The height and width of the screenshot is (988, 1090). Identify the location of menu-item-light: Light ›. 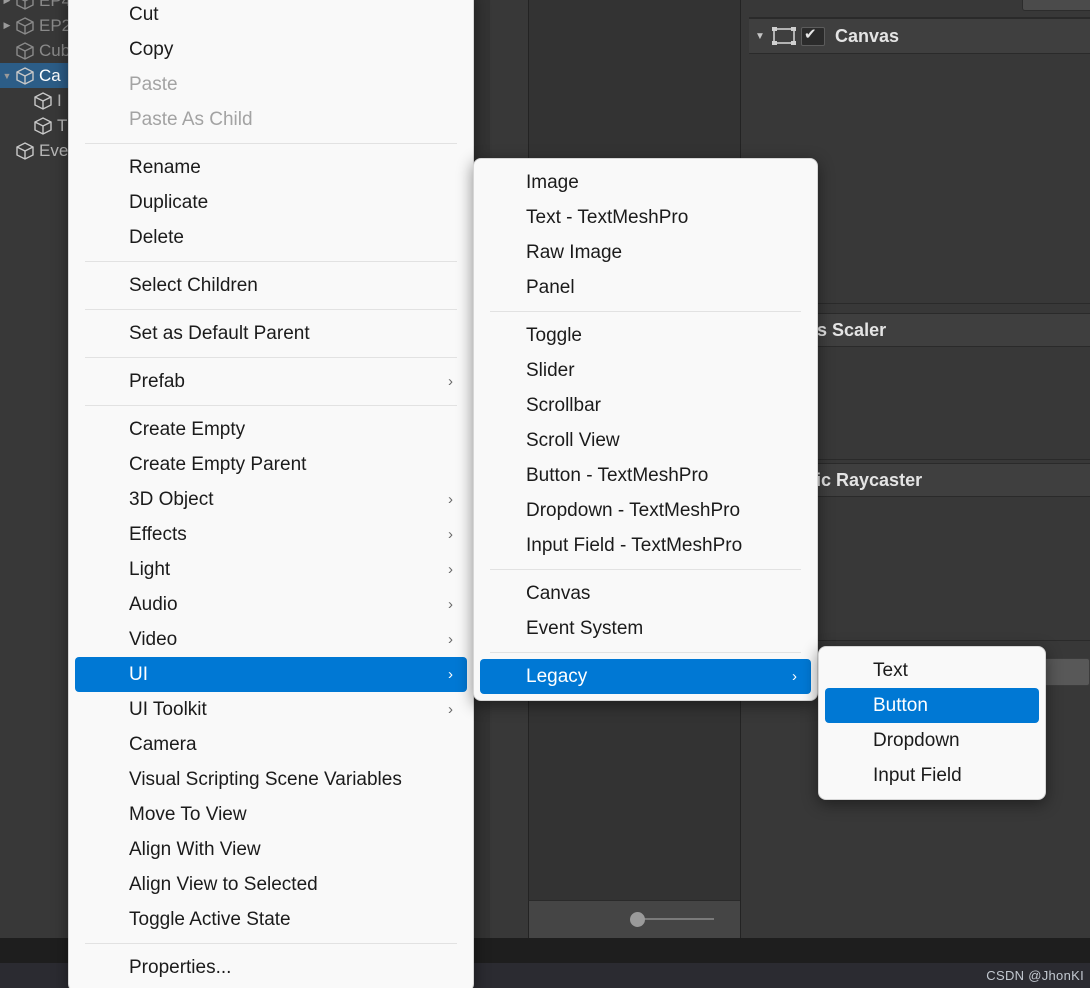
(271, 569).